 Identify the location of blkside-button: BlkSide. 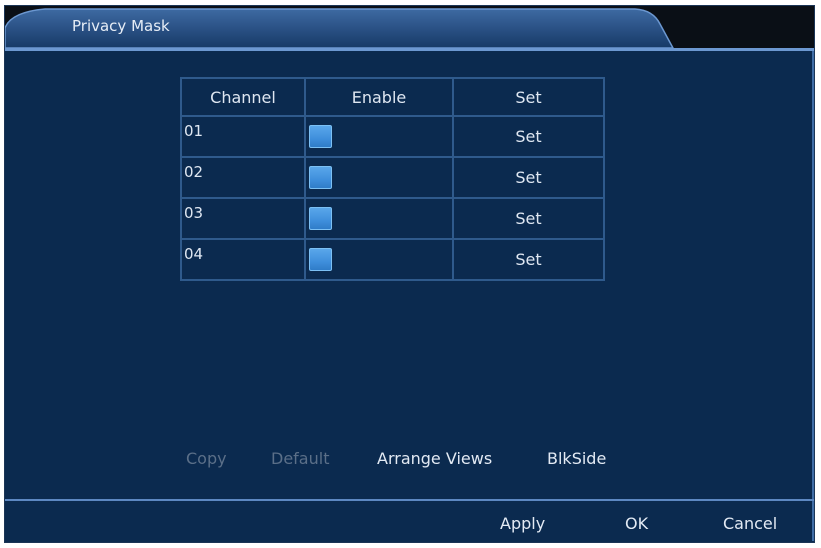
(576, 458).